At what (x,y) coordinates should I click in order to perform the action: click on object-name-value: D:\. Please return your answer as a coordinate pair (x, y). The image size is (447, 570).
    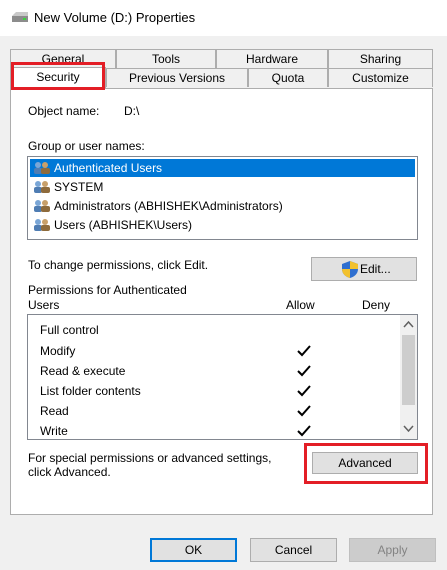
    Looking at the image, I should click on (132, 111).